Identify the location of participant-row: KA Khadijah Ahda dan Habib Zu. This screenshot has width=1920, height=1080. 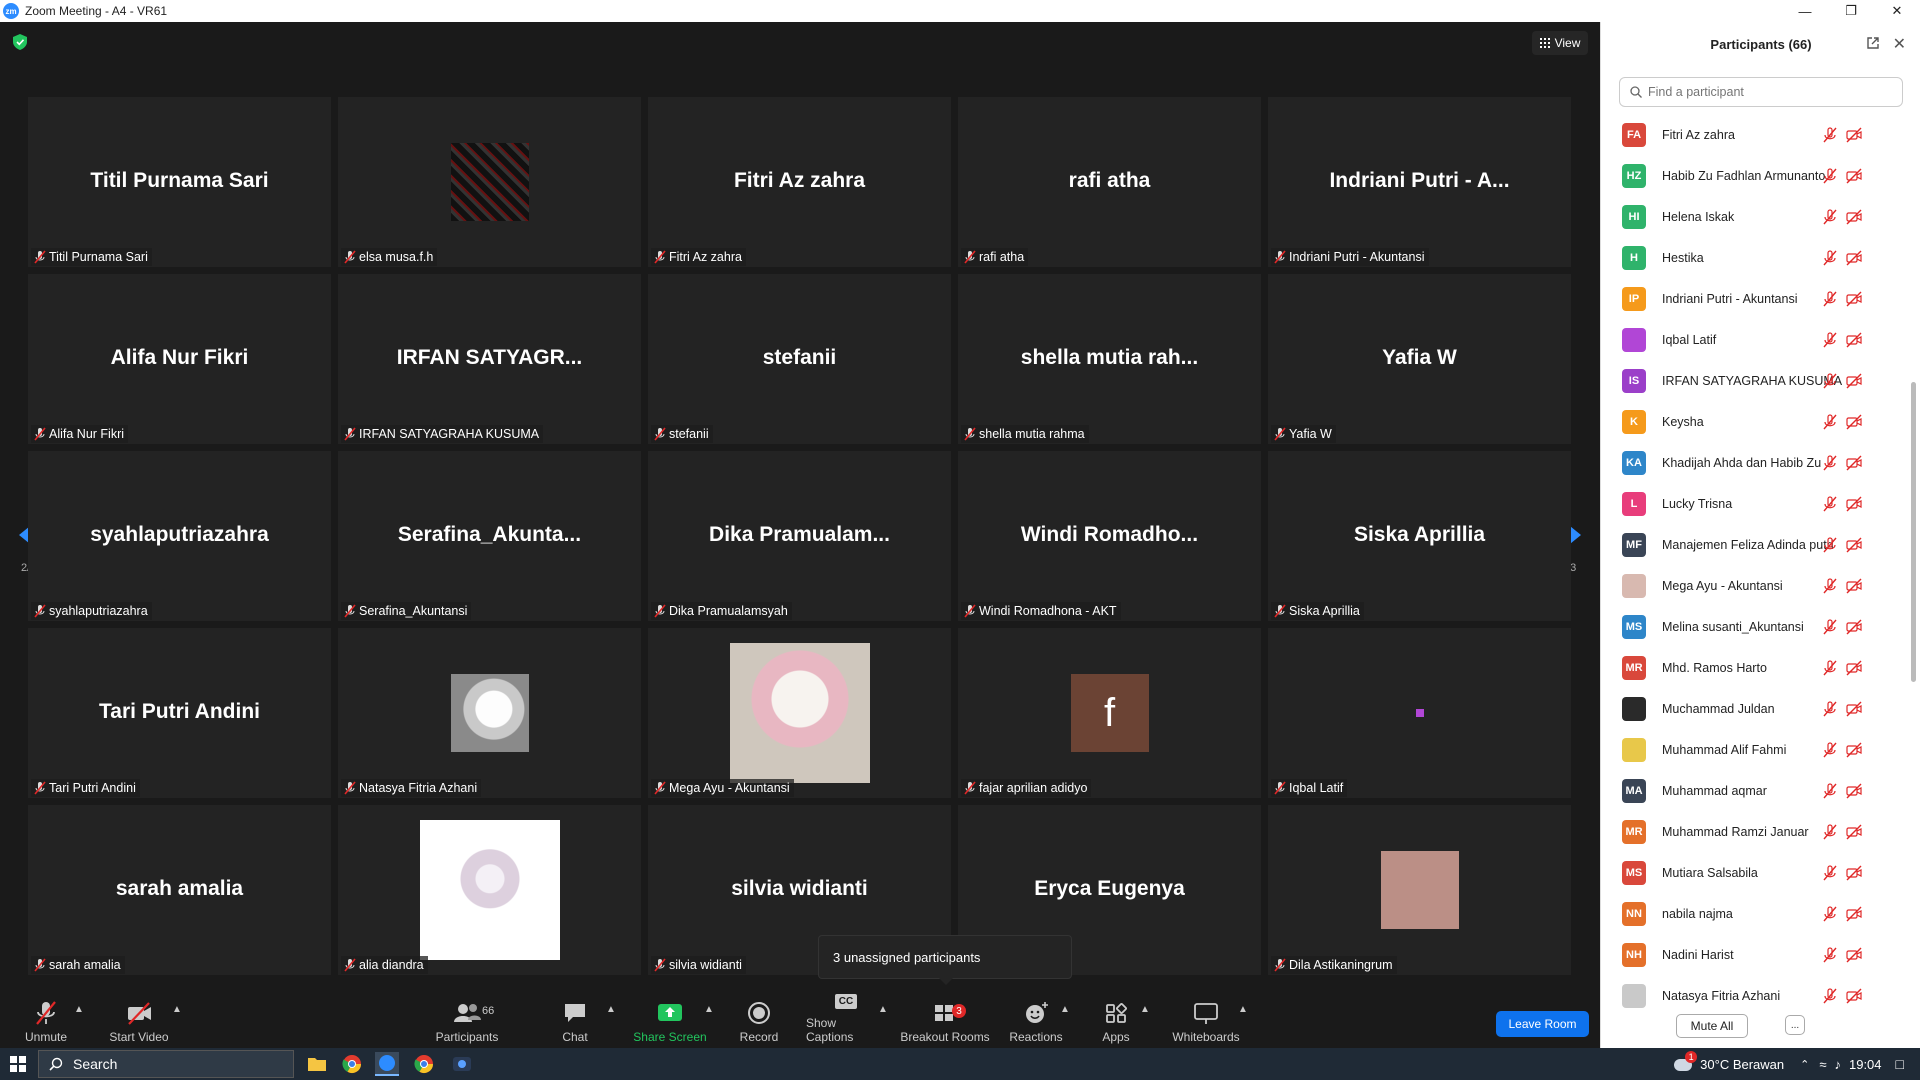
(1757, 462).